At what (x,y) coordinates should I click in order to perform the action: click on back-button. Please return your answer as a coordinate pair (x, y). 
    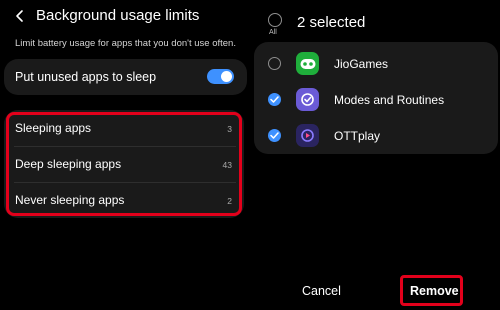
    Looking at the image, I should click on (20, 16).